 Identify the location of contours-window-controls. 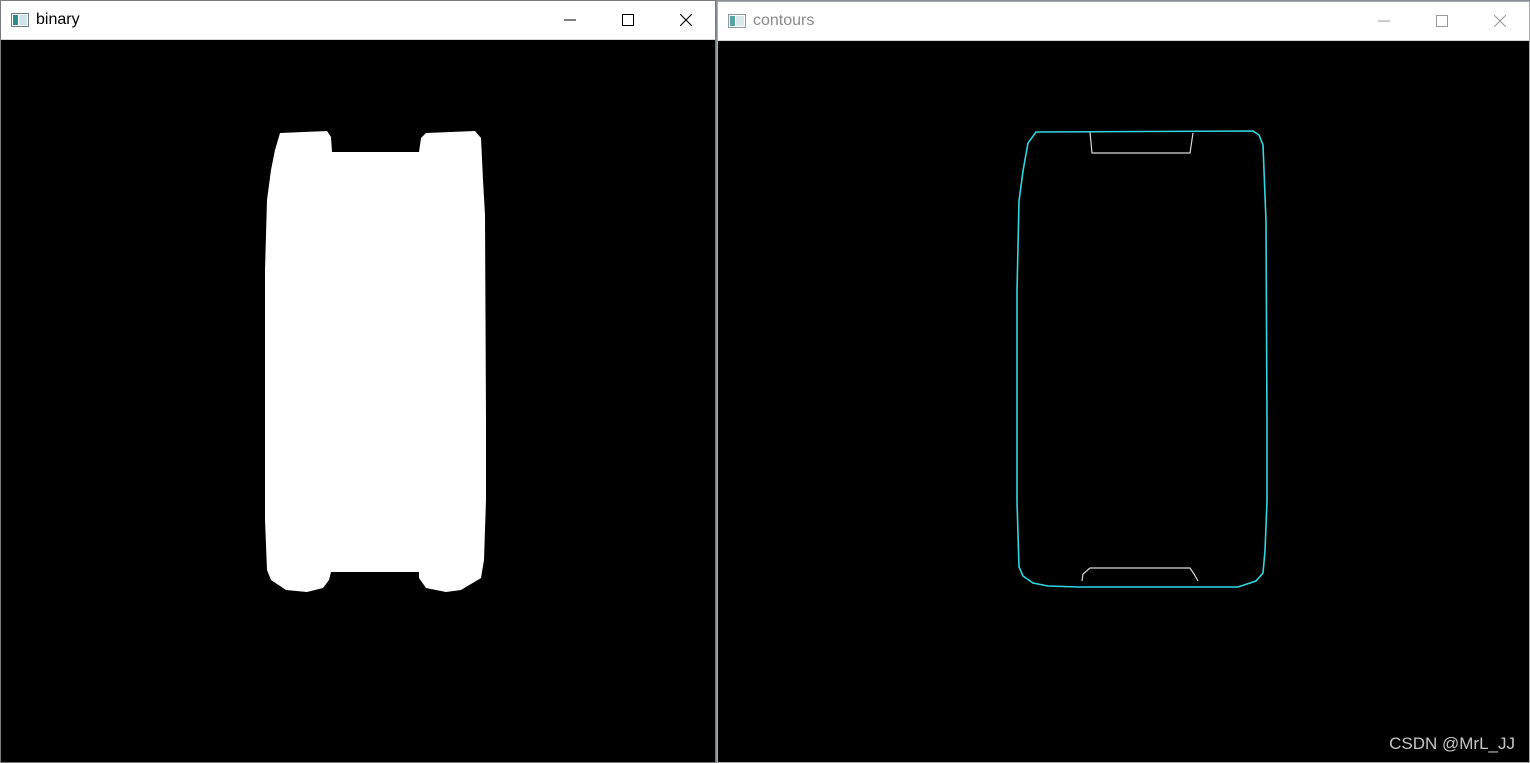
(1442, 21).